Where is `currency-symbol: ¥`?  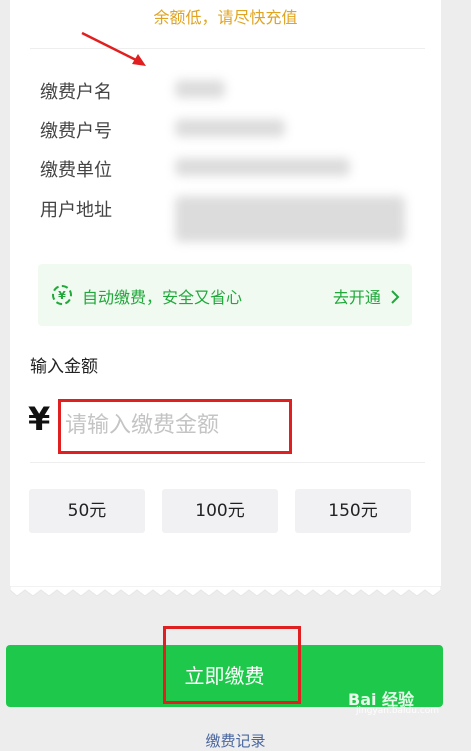 currency-symbol: ¥ is located at coordinates (39, 419).